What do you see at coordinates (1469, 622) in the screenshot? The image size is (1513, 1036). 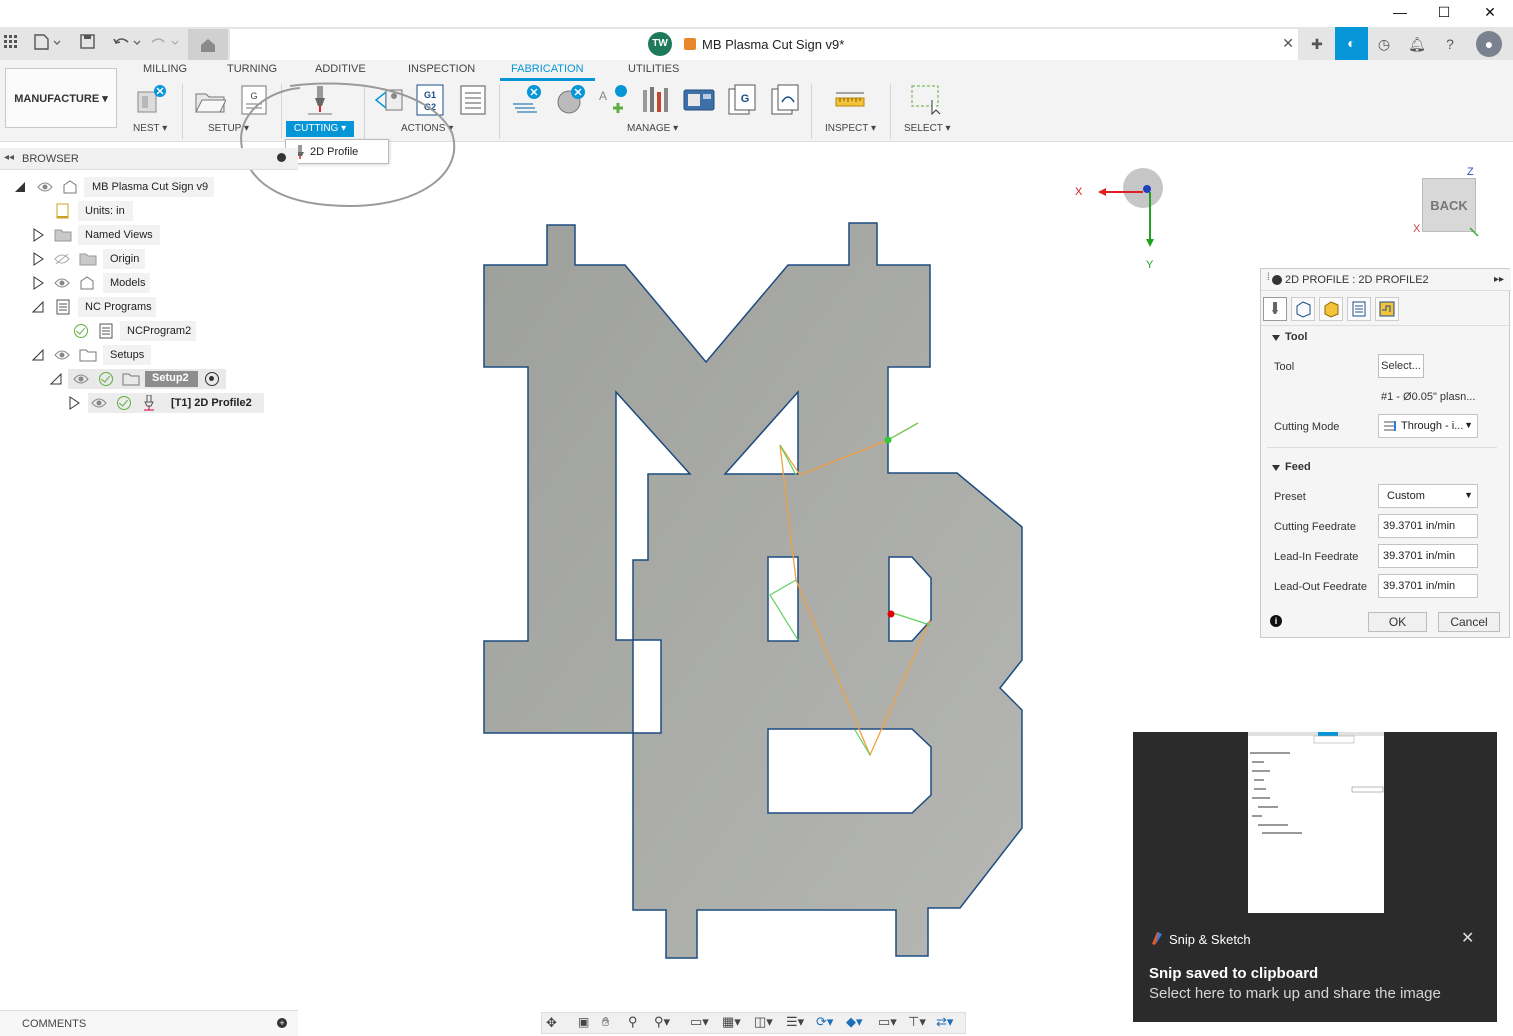 I see `cancel-button: Cancel` at bounding box center [1469, 622].